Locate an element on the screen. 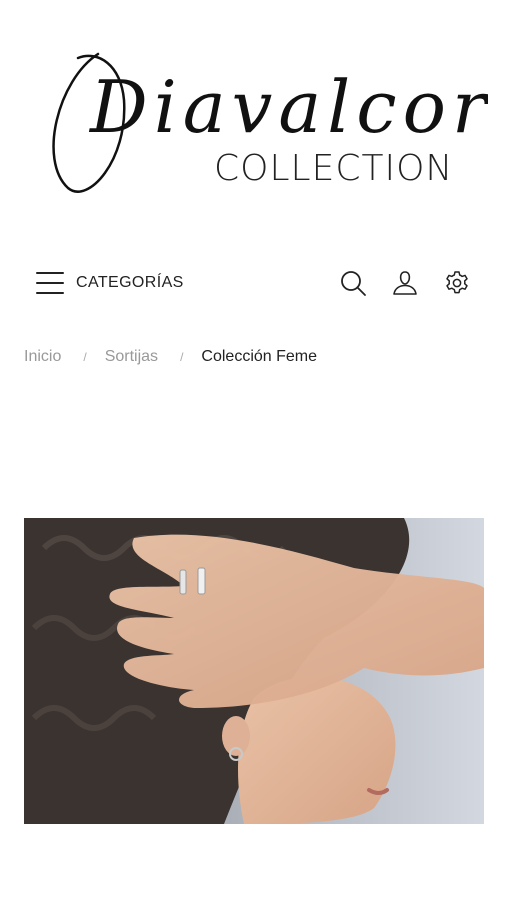 The image size is (507, 900). brand-subtitle: COLLECTION is located at coordinates (333, 168).